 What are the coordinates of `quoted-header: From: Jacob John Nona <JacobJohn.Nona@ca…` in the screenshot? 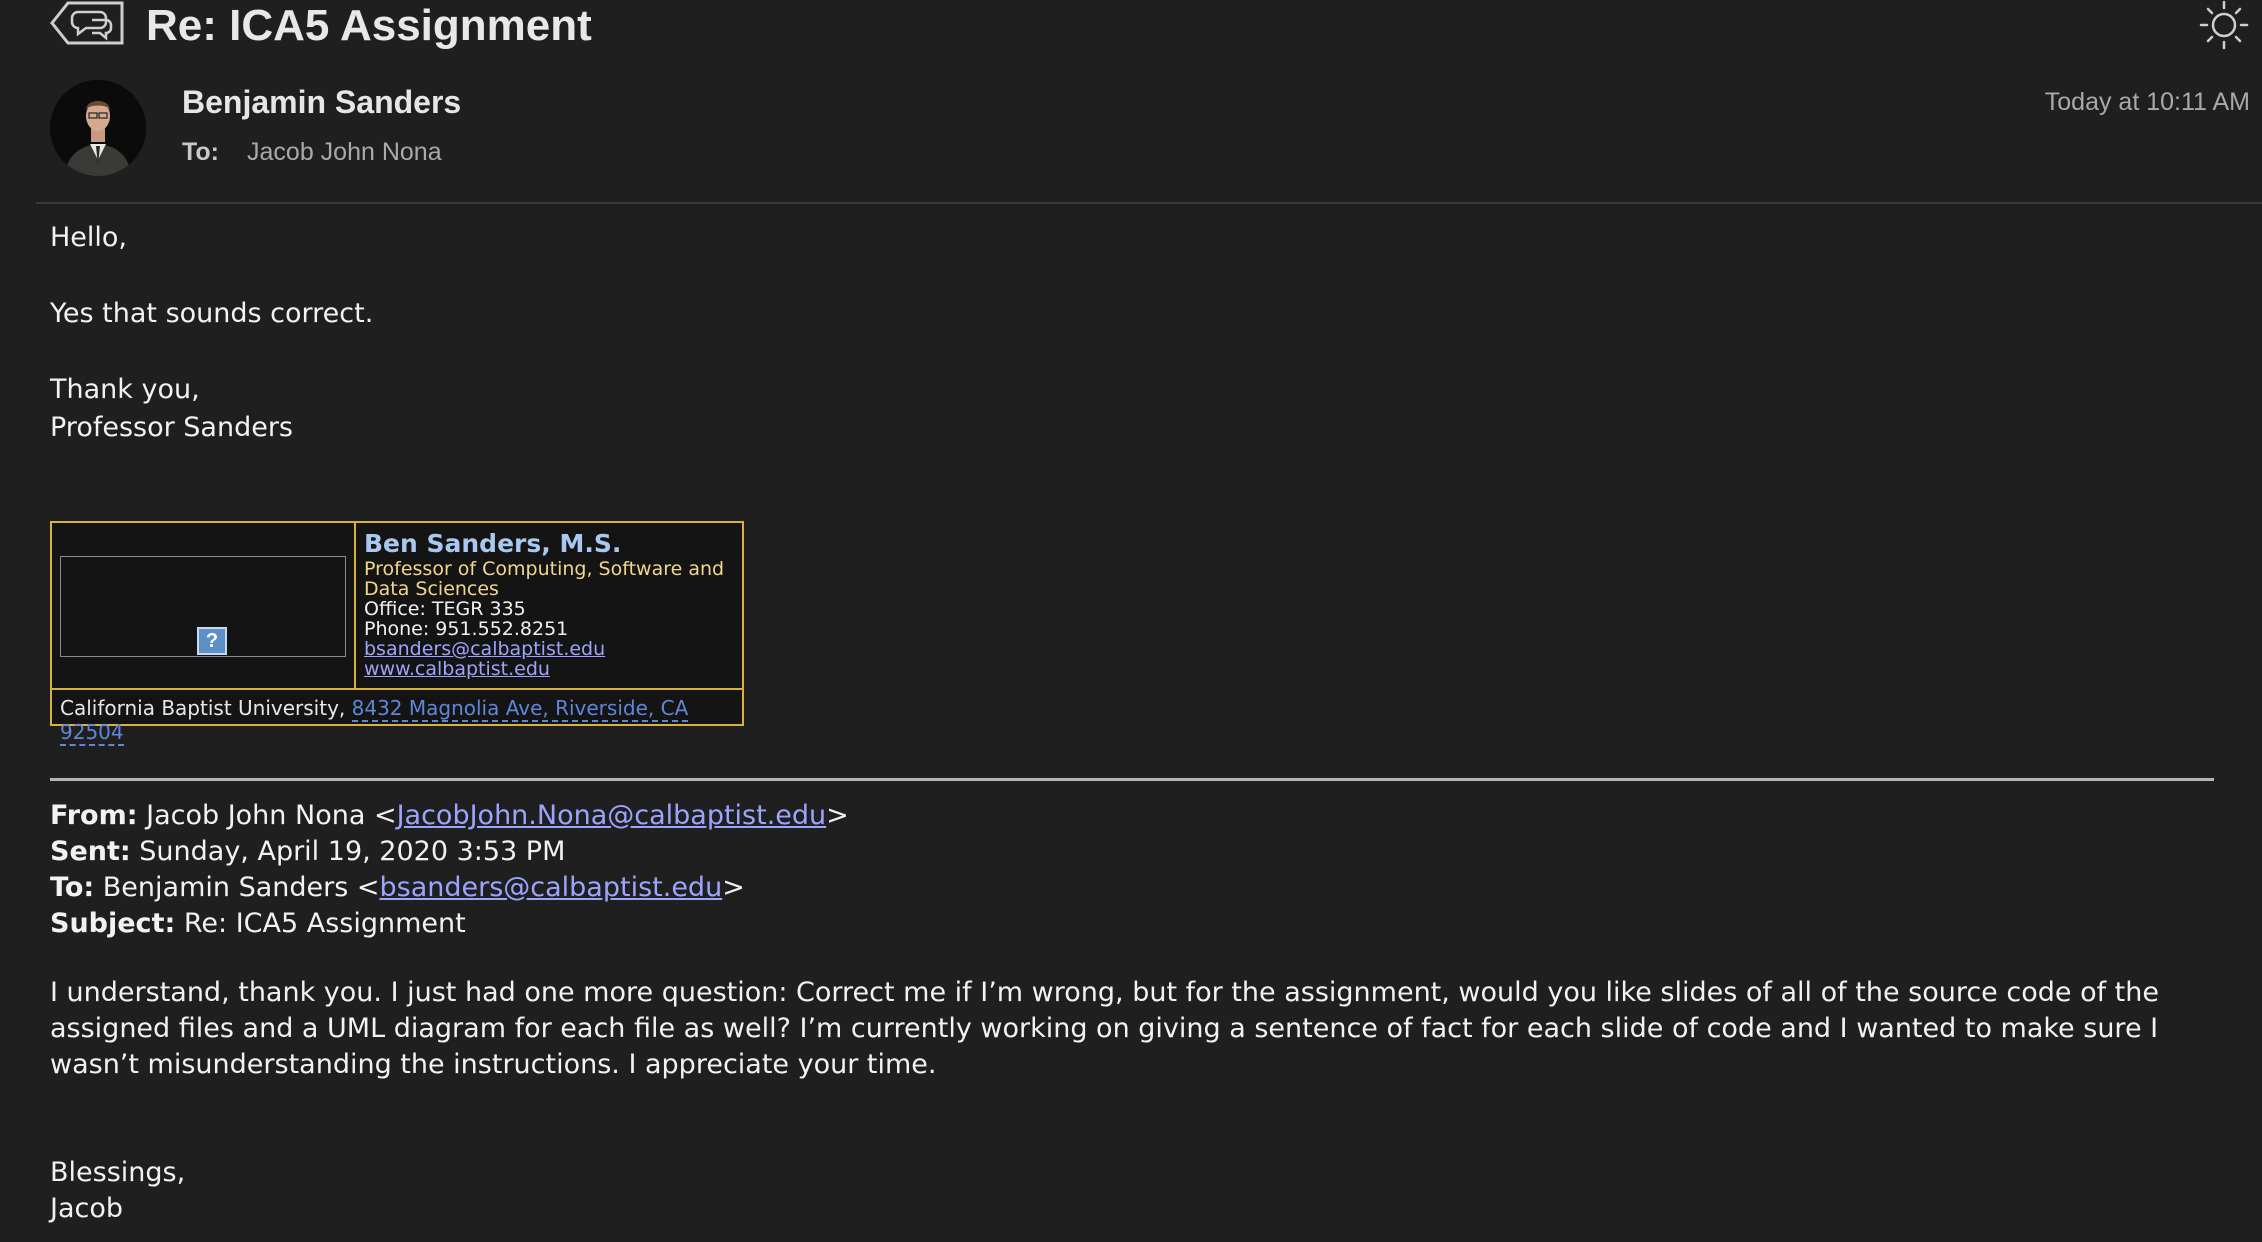 It's located at (449, 870).